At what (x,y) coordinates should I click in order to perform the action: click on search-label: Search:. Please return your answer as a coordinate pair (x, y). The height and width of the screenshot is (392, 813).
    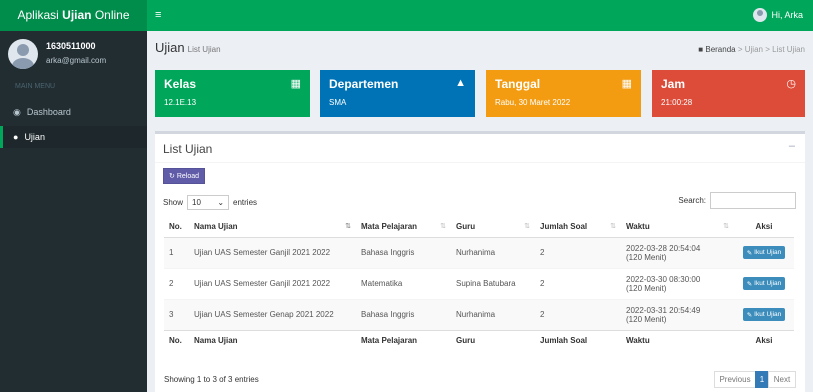
    Looking at the image, I should click on (692, 200).